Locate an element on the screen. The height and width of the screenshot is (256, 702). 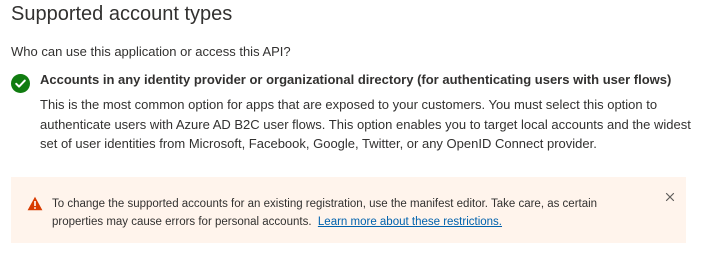
close-icon is located at coordinates (670, 197).